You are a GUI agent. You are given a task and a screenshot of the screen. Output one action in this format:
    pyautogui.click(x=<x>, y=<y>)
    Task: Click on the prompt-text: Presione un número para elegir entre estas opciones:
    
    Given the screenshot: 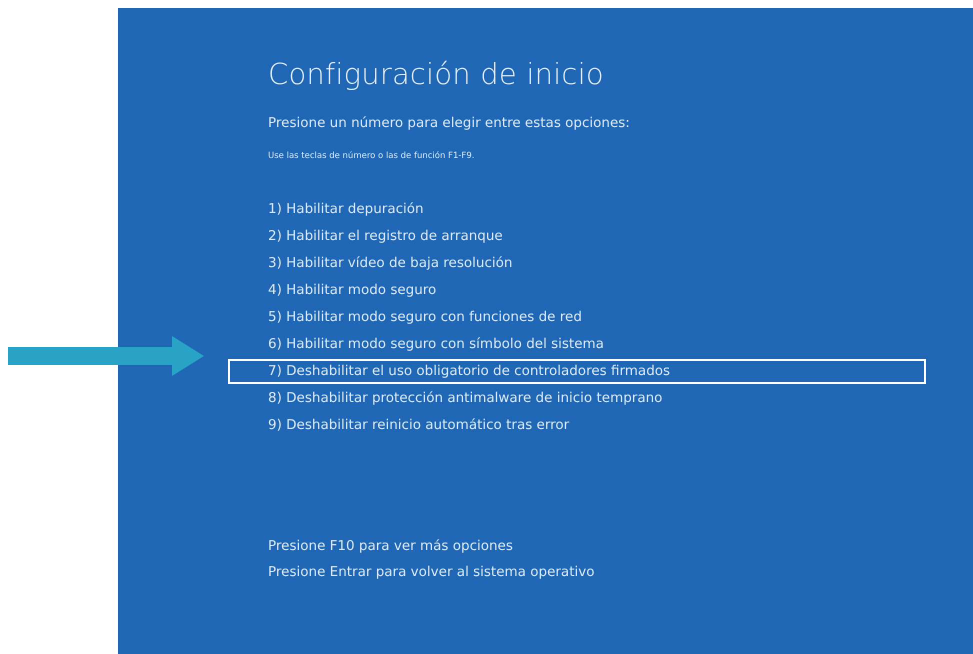 What is the action you would take?
    pyautogui.click(x=449, y=123)
    